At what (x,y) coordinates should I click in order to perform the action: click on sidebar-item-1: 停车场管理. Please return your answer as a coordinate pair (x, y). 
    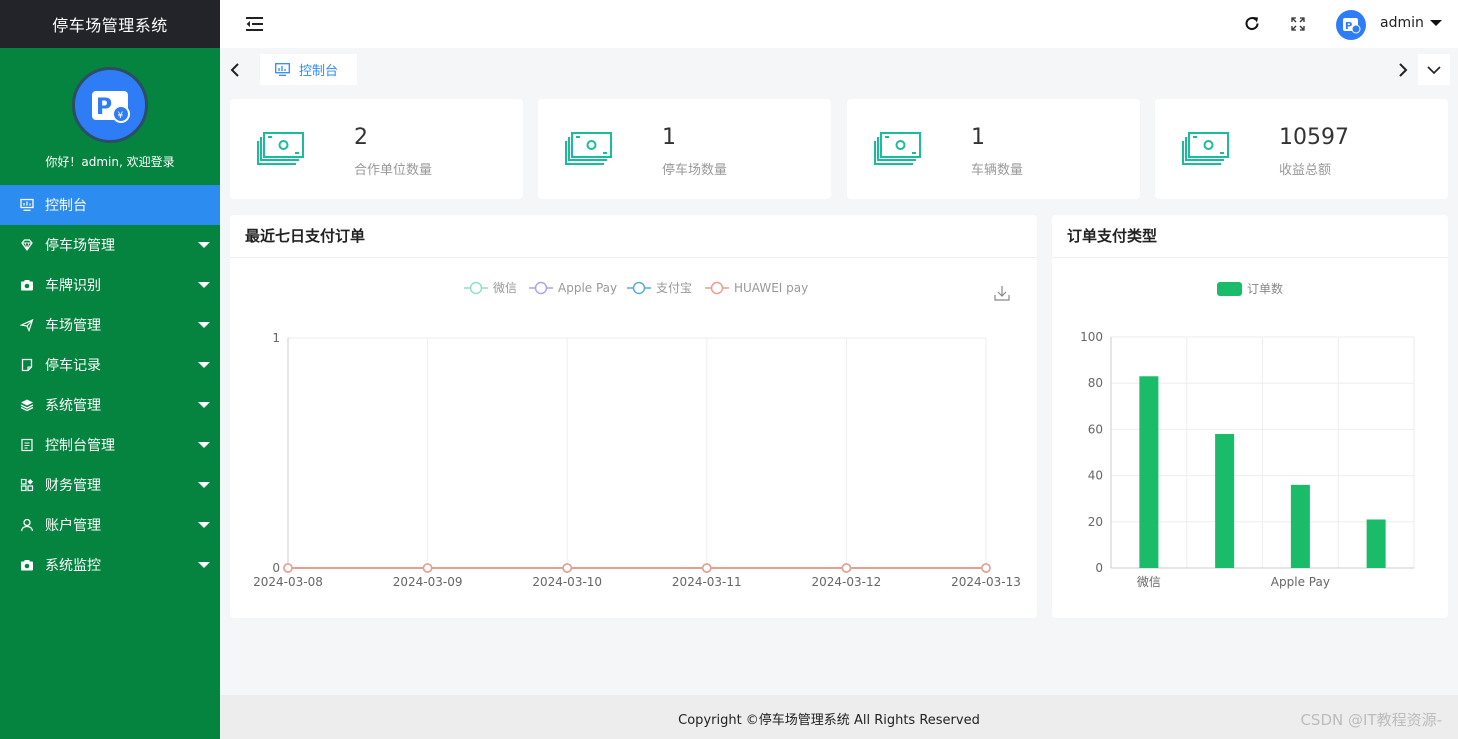
    Looking at the image, I should click on (110, 245).